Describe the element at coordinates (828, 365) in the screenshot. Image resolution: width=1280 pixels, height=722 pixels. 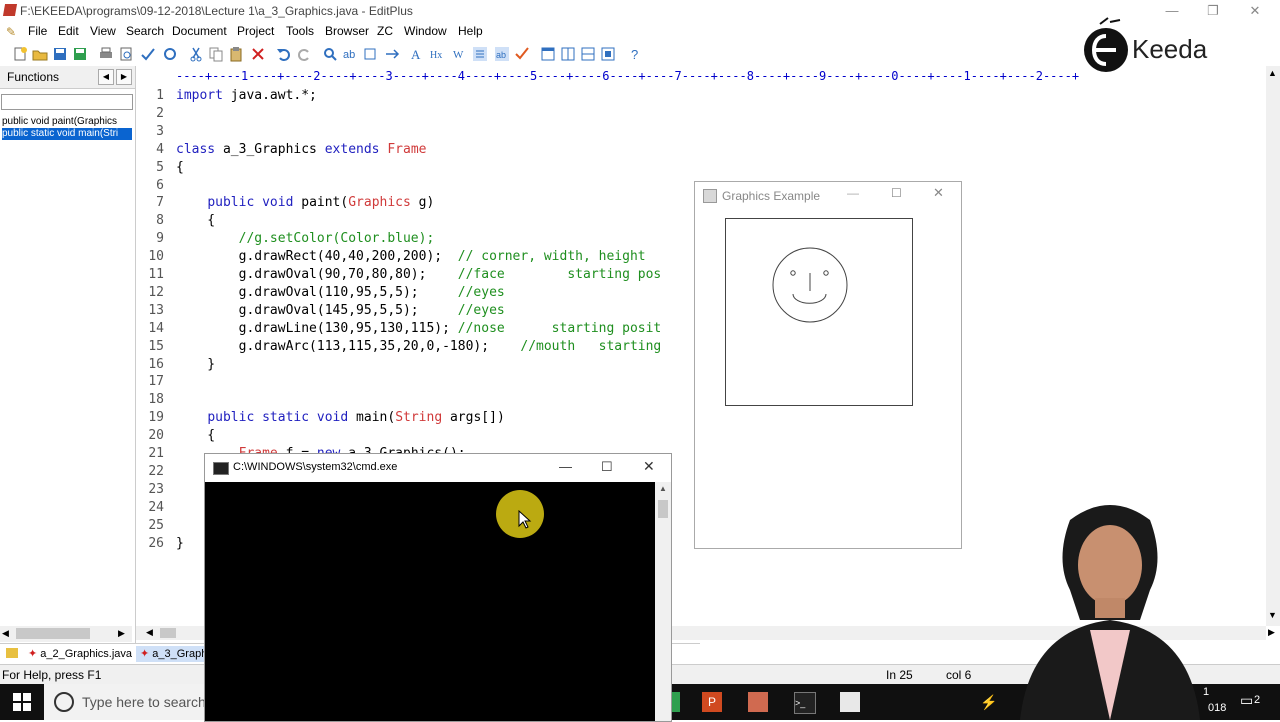
I see `graphics-example-window: Graphics Example — ☐ ✕` at that location.